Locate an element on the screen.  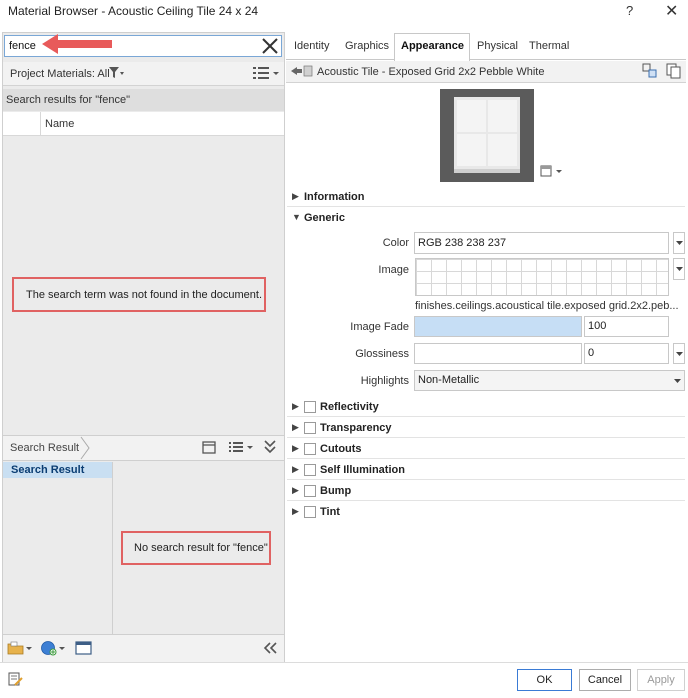
glossiness-field: 0 is located at coordinates (626, 353).